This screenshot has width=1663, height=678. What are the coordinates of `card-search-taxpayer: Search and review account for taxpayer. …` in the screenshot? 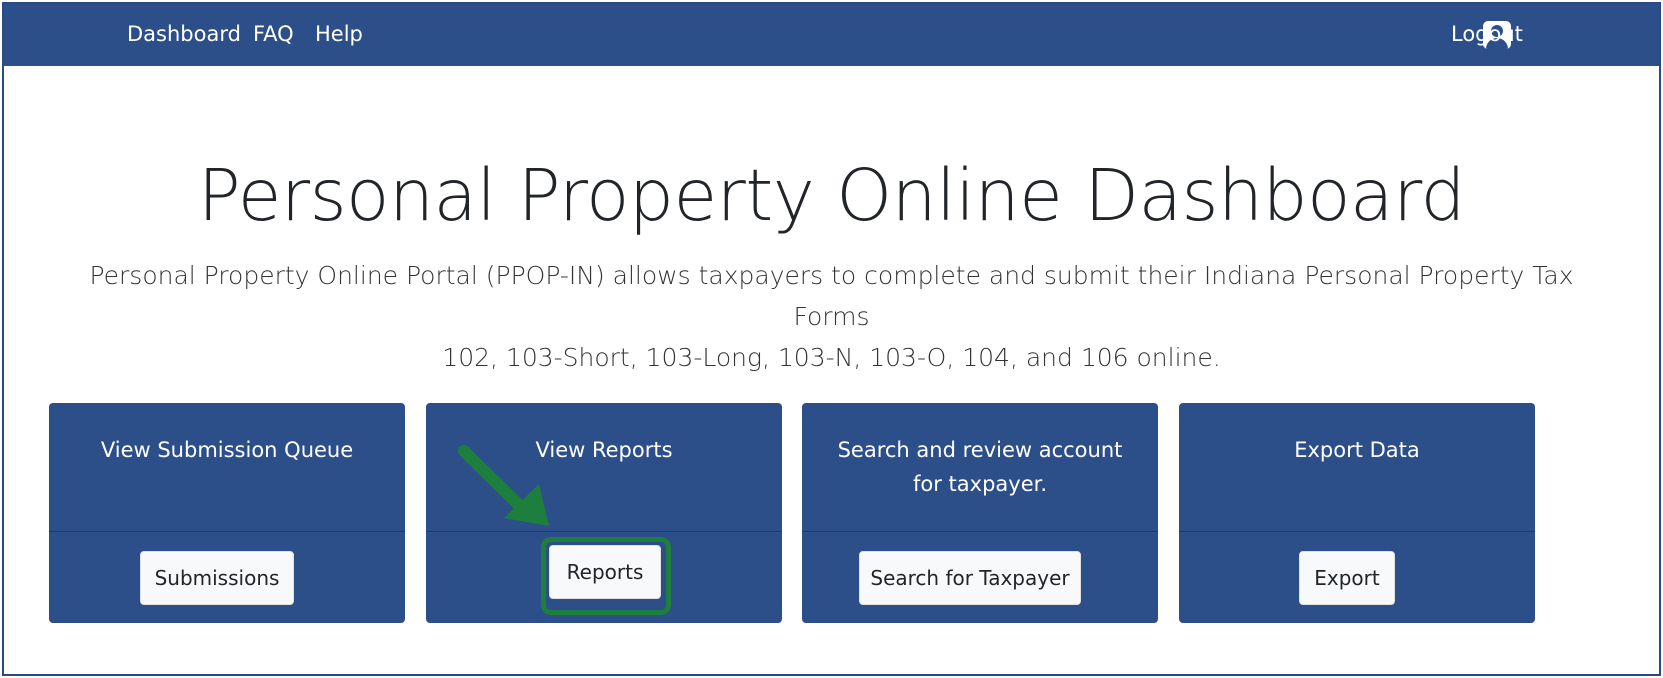 It's located at (980, 513).